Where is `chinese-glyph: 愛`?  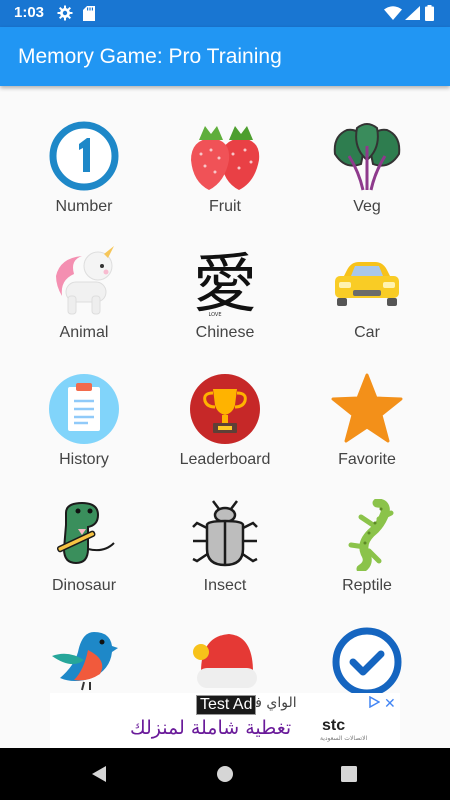 chinese-glyph: 愛 is located at coordinates (225, 283).